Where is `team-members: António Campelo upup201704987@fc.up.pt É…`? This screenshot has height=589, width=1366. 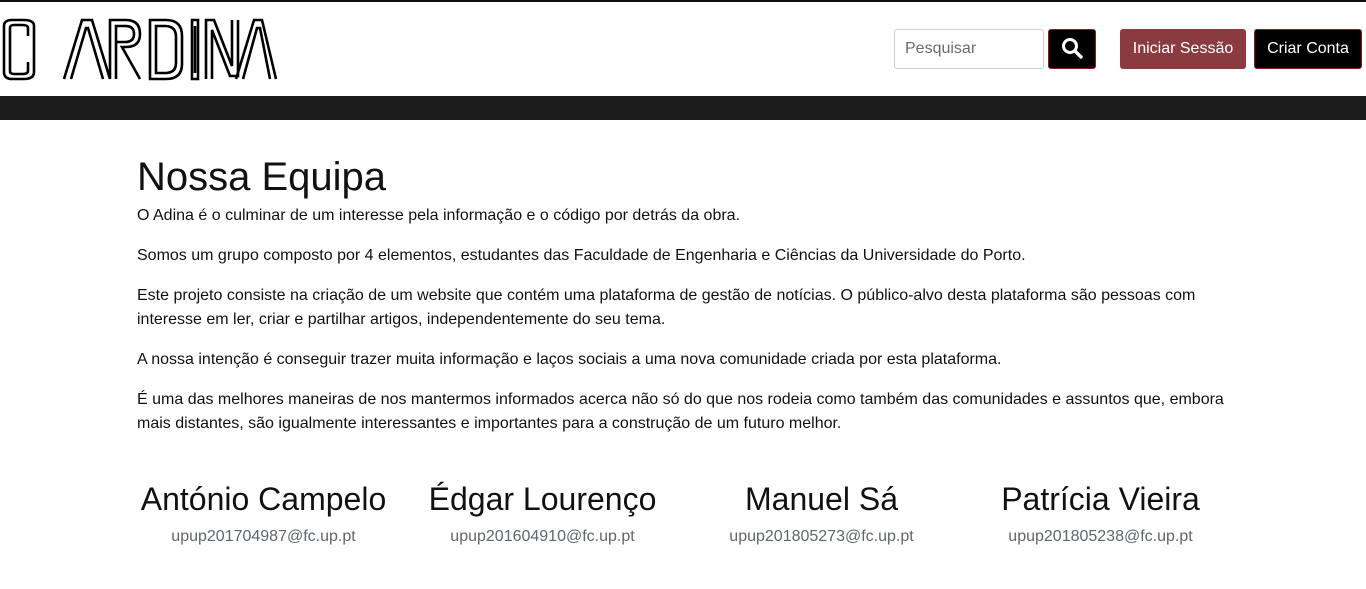
team-members: António Campelo upup201704987@fc.up.pt É… is located at coordinates (682, 514).